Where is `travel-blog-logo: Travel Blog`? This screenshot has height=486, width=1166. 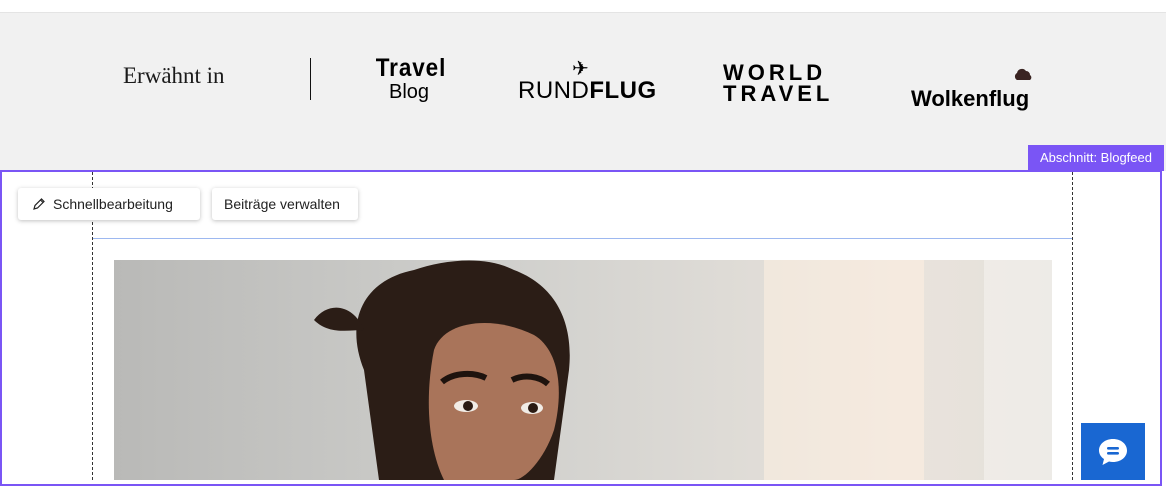
travel-blog-logo: Travel Blog is located at coordinates (411, 79).